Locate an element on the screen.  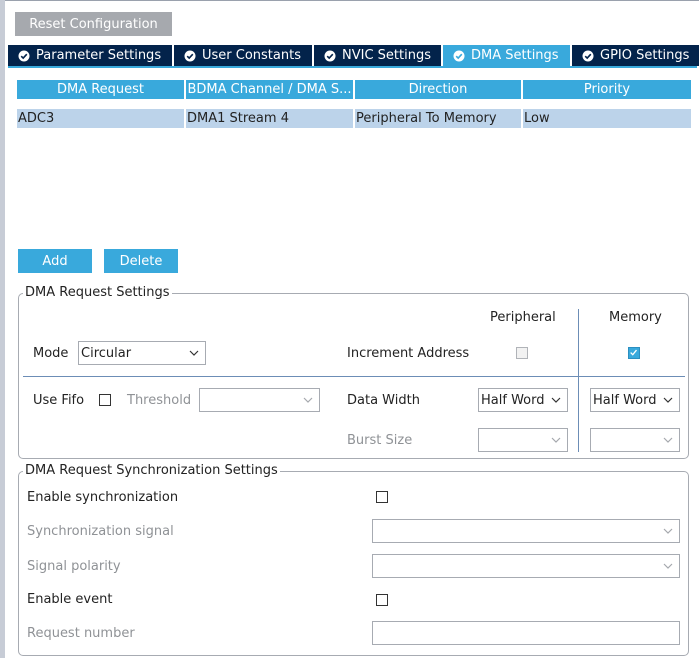
tab-dma-settings: DMA Settings is located at coordinates (507, 55).